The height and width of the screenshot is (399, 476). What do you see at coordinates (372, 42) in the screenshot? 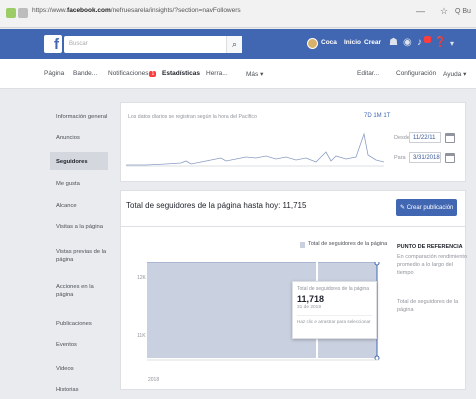
I see `nav-create: Crear` at bounding box center [372, 42].